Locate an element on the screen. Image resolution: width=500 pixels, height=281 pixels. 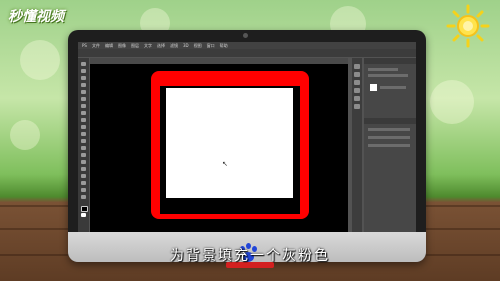
history-panel-icon is located at coordinates (357, 66).